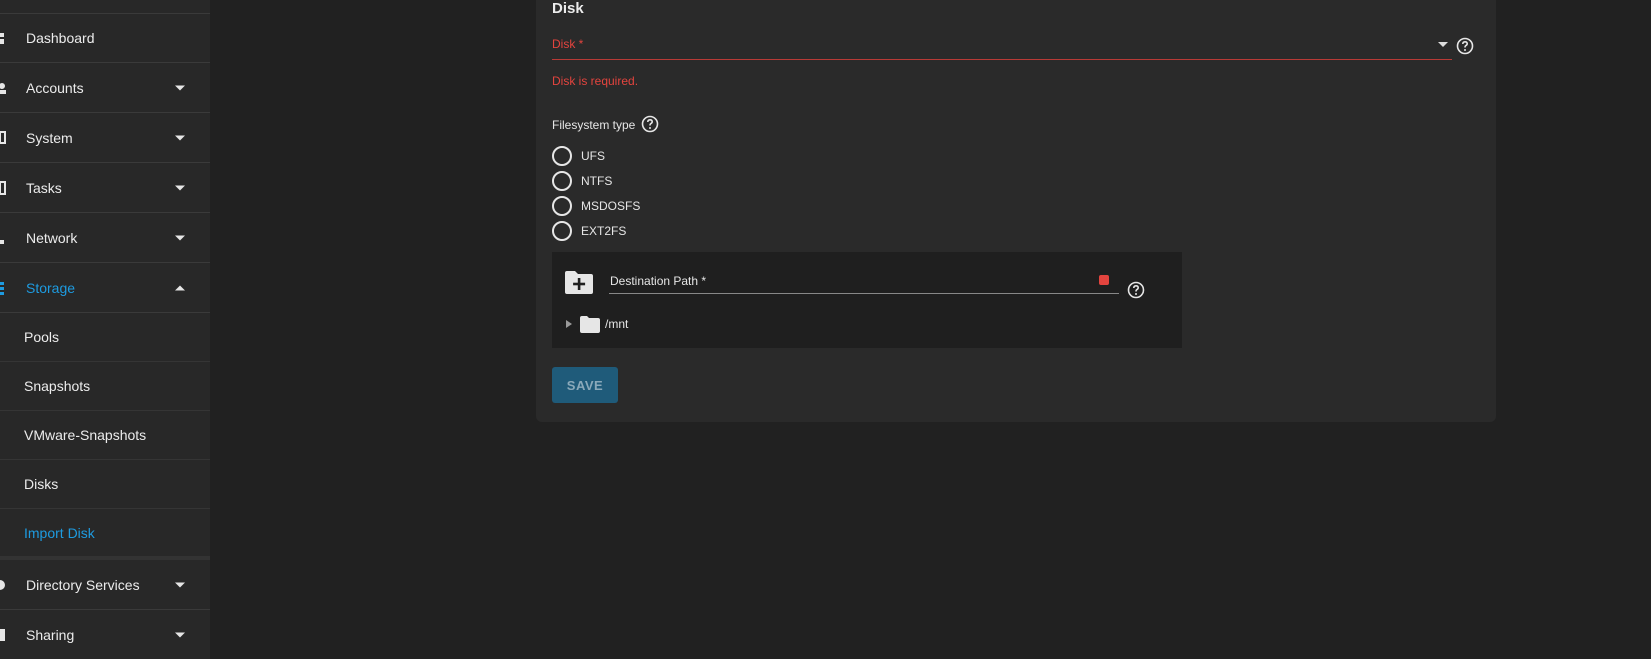 Image resolution: width=1651 pixels, height=659 pixels. I want to click on radio-label: NTFS, so click(597, 181).